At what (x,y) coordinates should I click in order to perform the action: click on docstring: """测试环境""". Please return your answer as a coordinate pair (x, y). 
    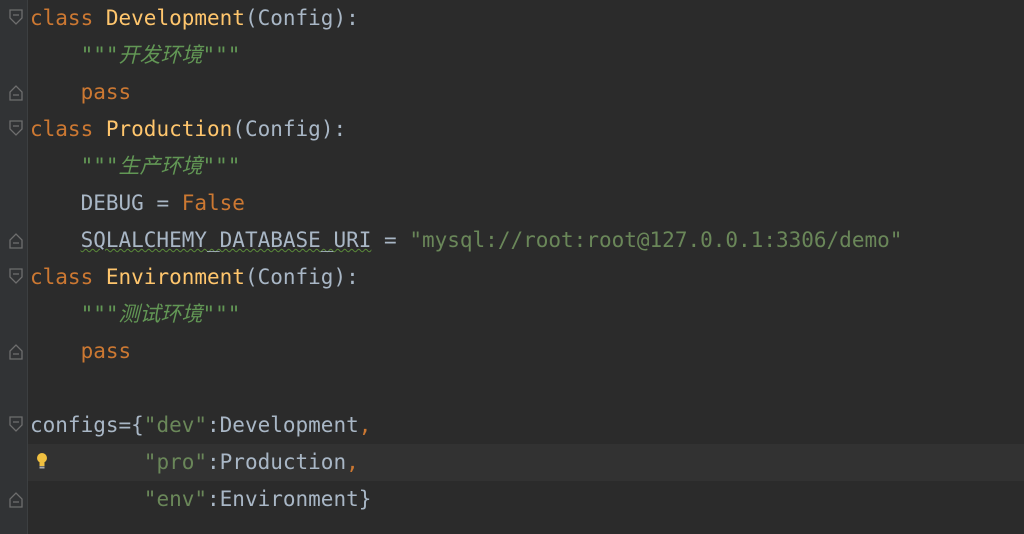
    Looking at the image, I should click on (160, 314).